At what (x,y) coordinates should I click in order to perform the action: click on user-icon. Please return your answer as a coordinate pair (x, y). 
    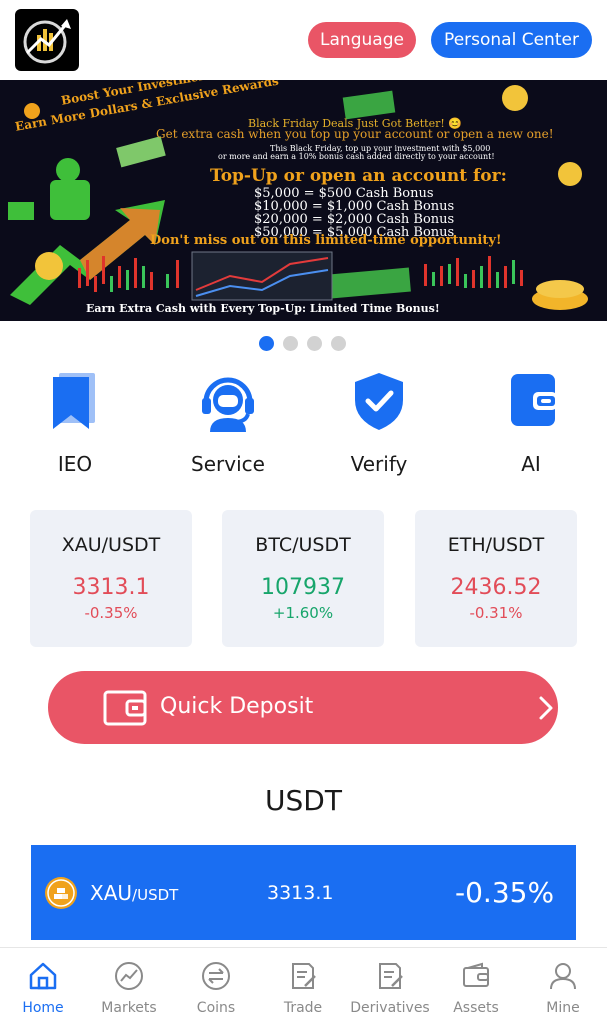
    Looking at the image, I should click on (563, 976).